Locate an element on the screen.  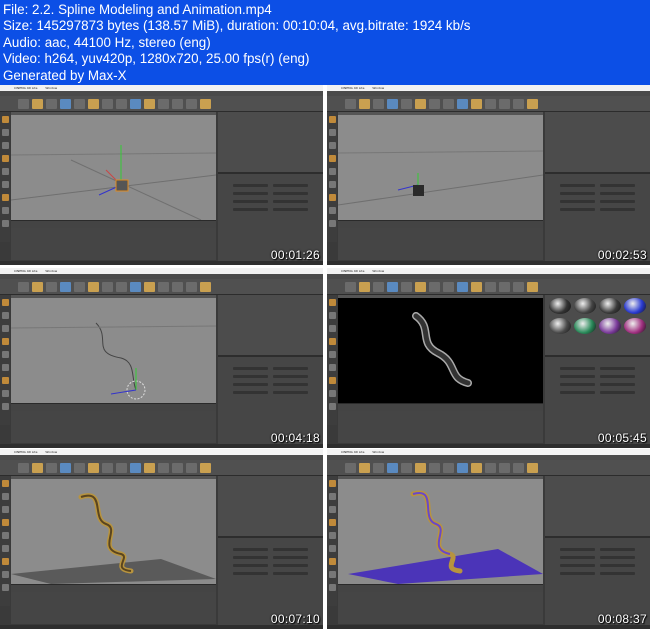
main-toolbar is located at coordinates (161, 468).